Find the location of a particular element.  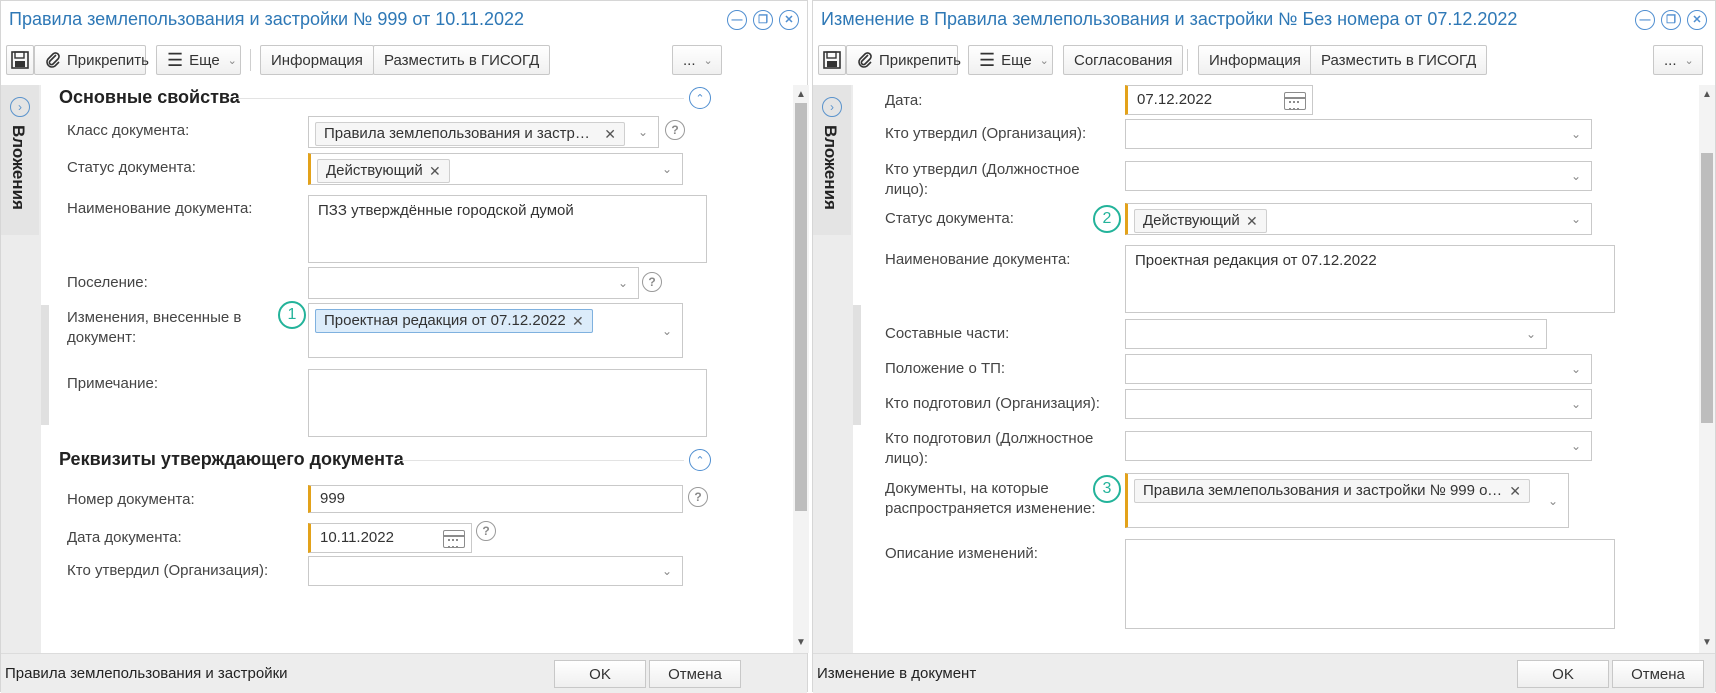

status-value: Действующий is located at coordinates (1191, 220).